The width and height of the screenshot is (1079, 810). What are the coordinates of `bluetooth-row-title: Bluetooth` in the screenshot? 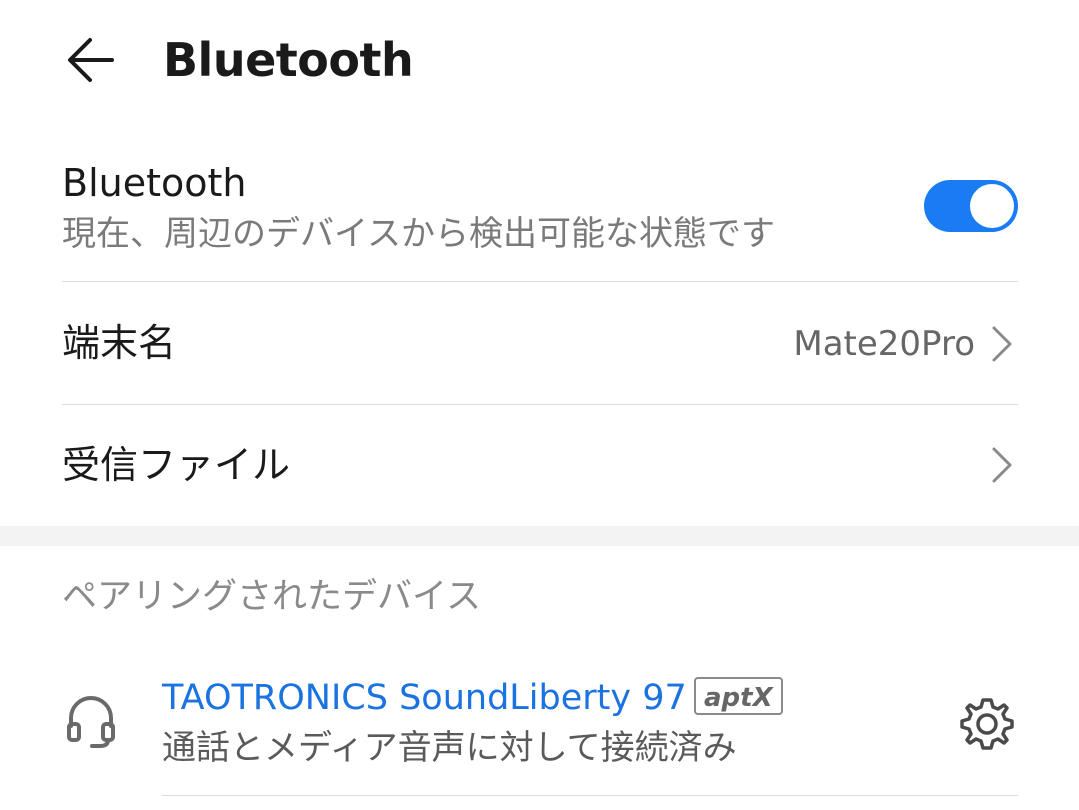 It's located at (154, 183).